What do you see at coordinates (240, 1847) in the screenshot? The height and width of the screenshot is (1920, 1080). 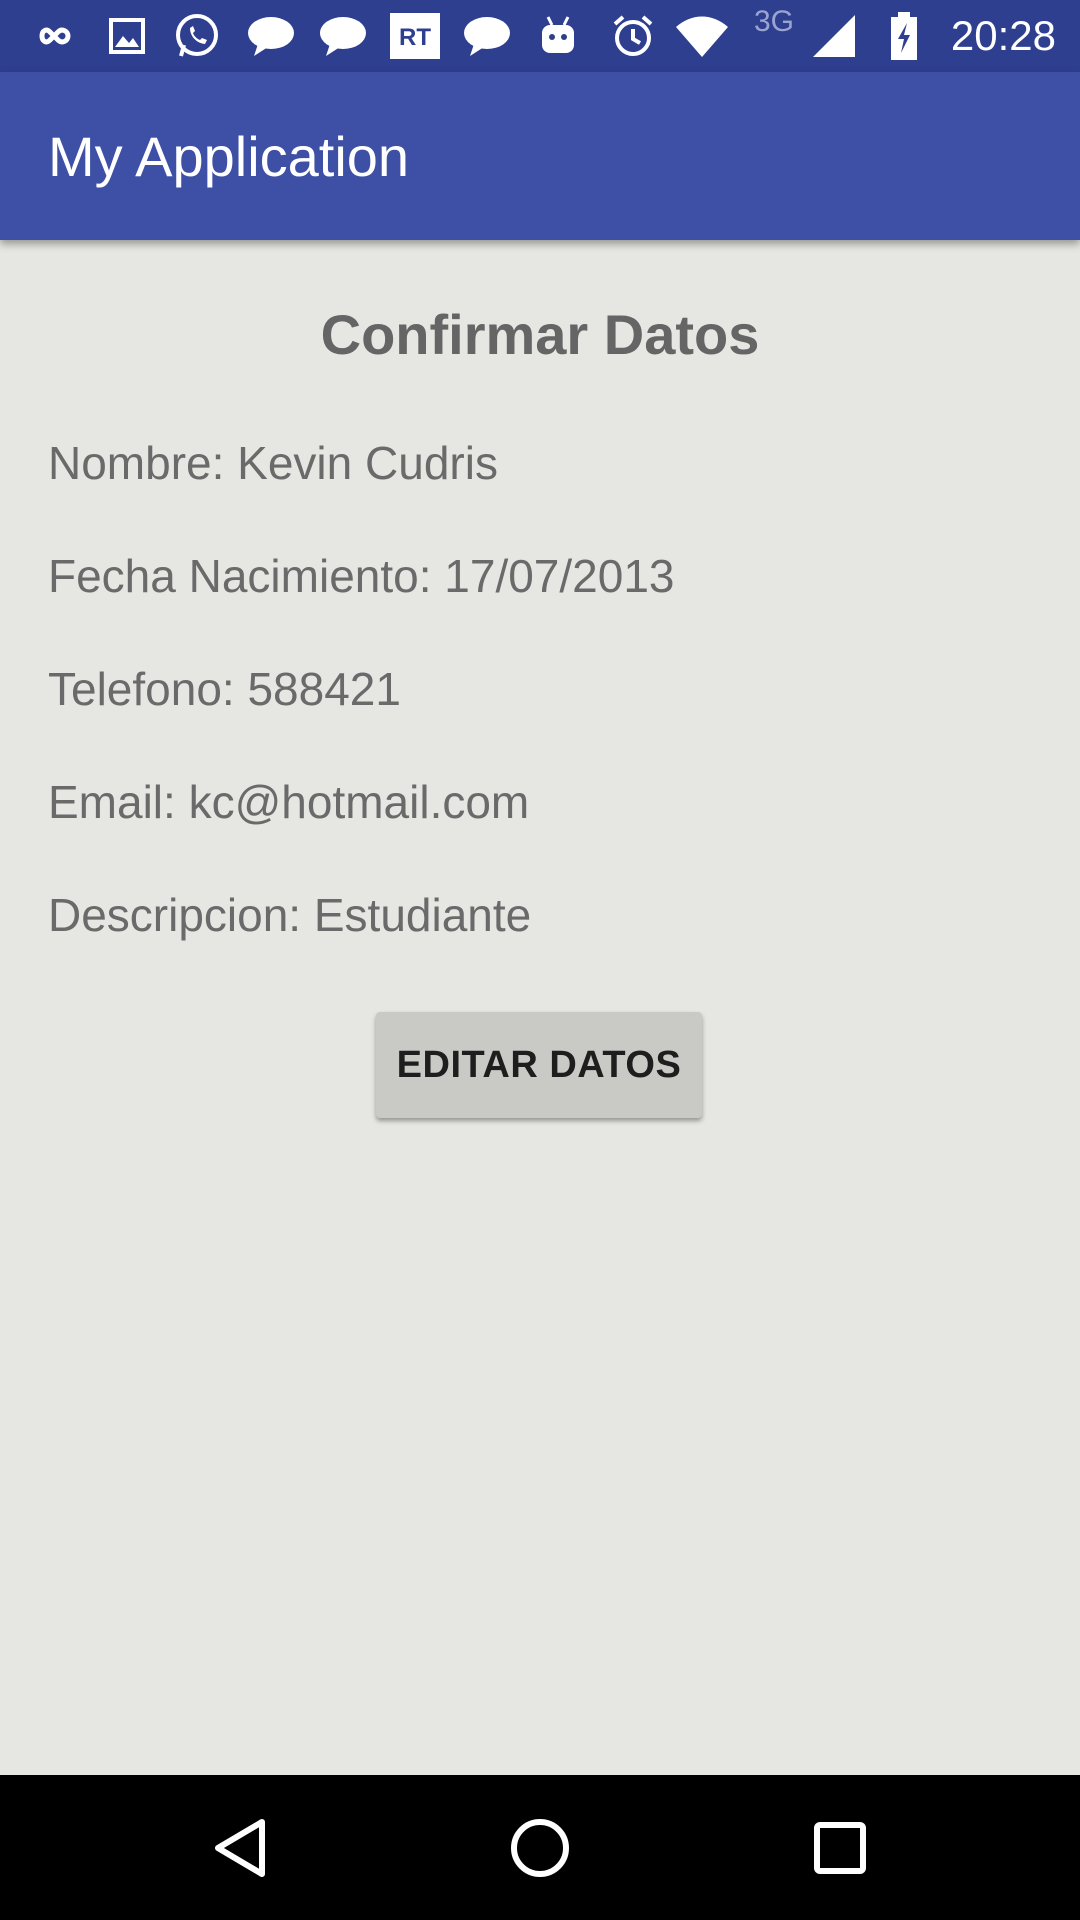 I see `back-icon` at bounding box center [240, 1847].